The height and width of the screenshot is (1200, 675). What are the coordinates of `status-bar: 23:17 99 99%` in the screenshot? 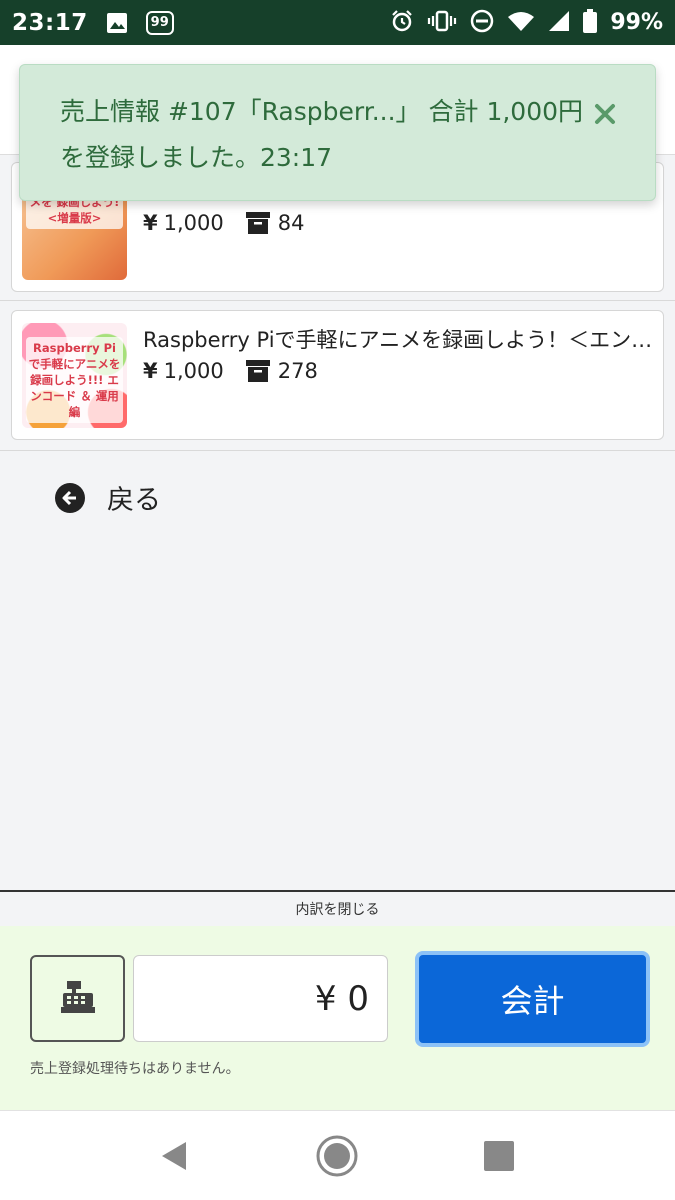 It's located at (337, 22).